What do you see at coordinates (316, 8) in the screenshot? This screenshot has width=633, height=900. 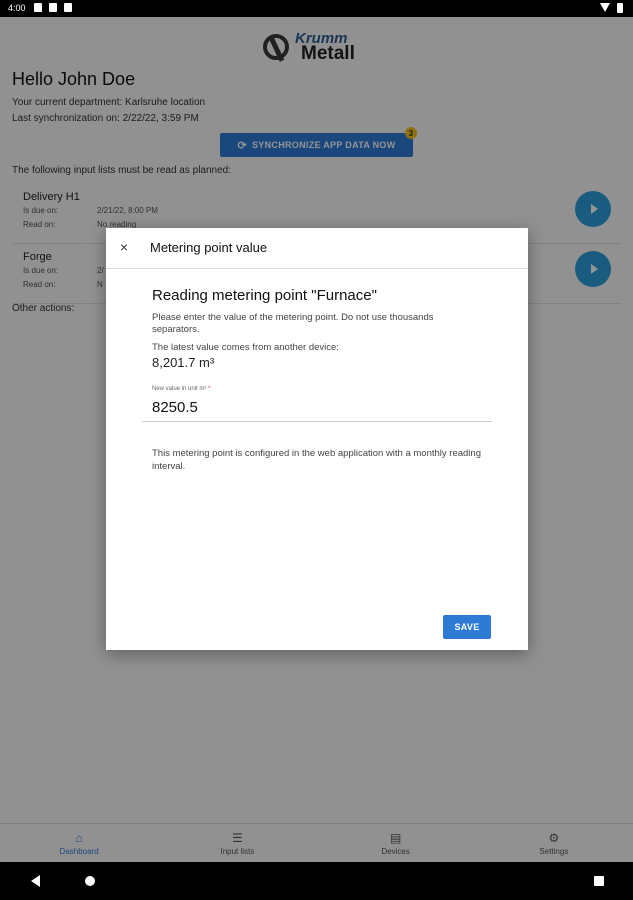 I see `status-bar: 4:00` at bounding box center [316, 8].